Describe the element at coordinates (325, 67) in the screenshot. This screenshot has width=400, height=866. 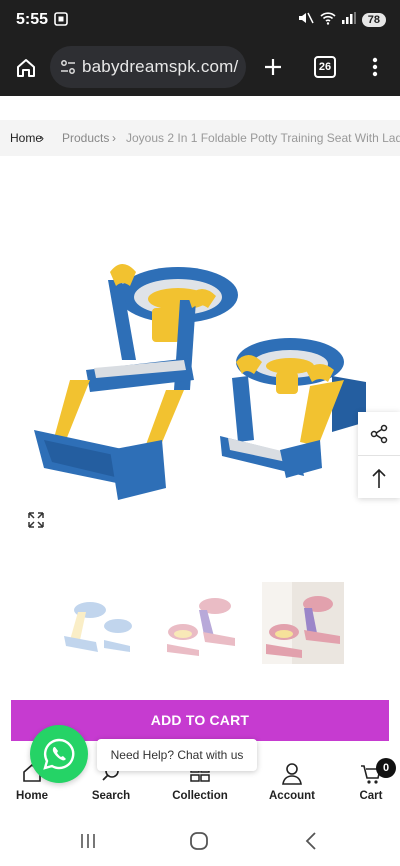
I see `tab-switcher-button: 26` at that location.